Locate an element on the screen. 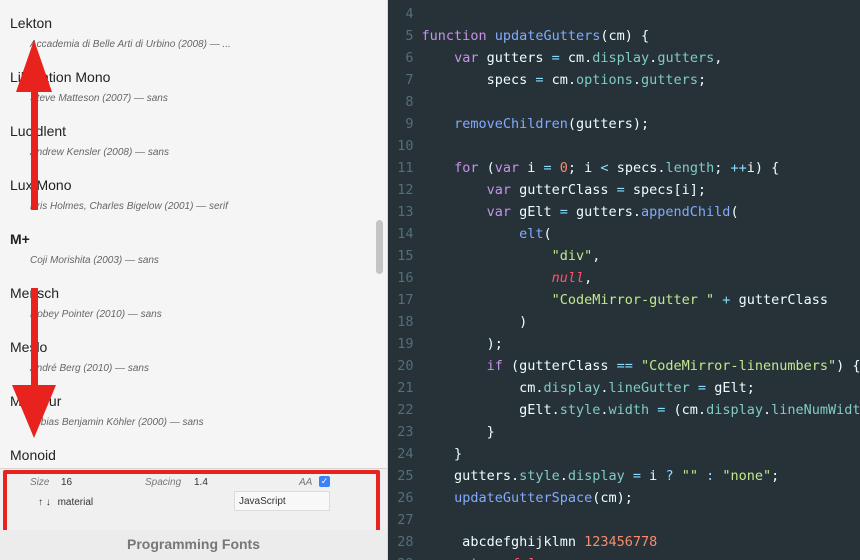 The width and height of the screenshot is (860, 560). code-token: gutterClass is located at coordinates (783, 300).